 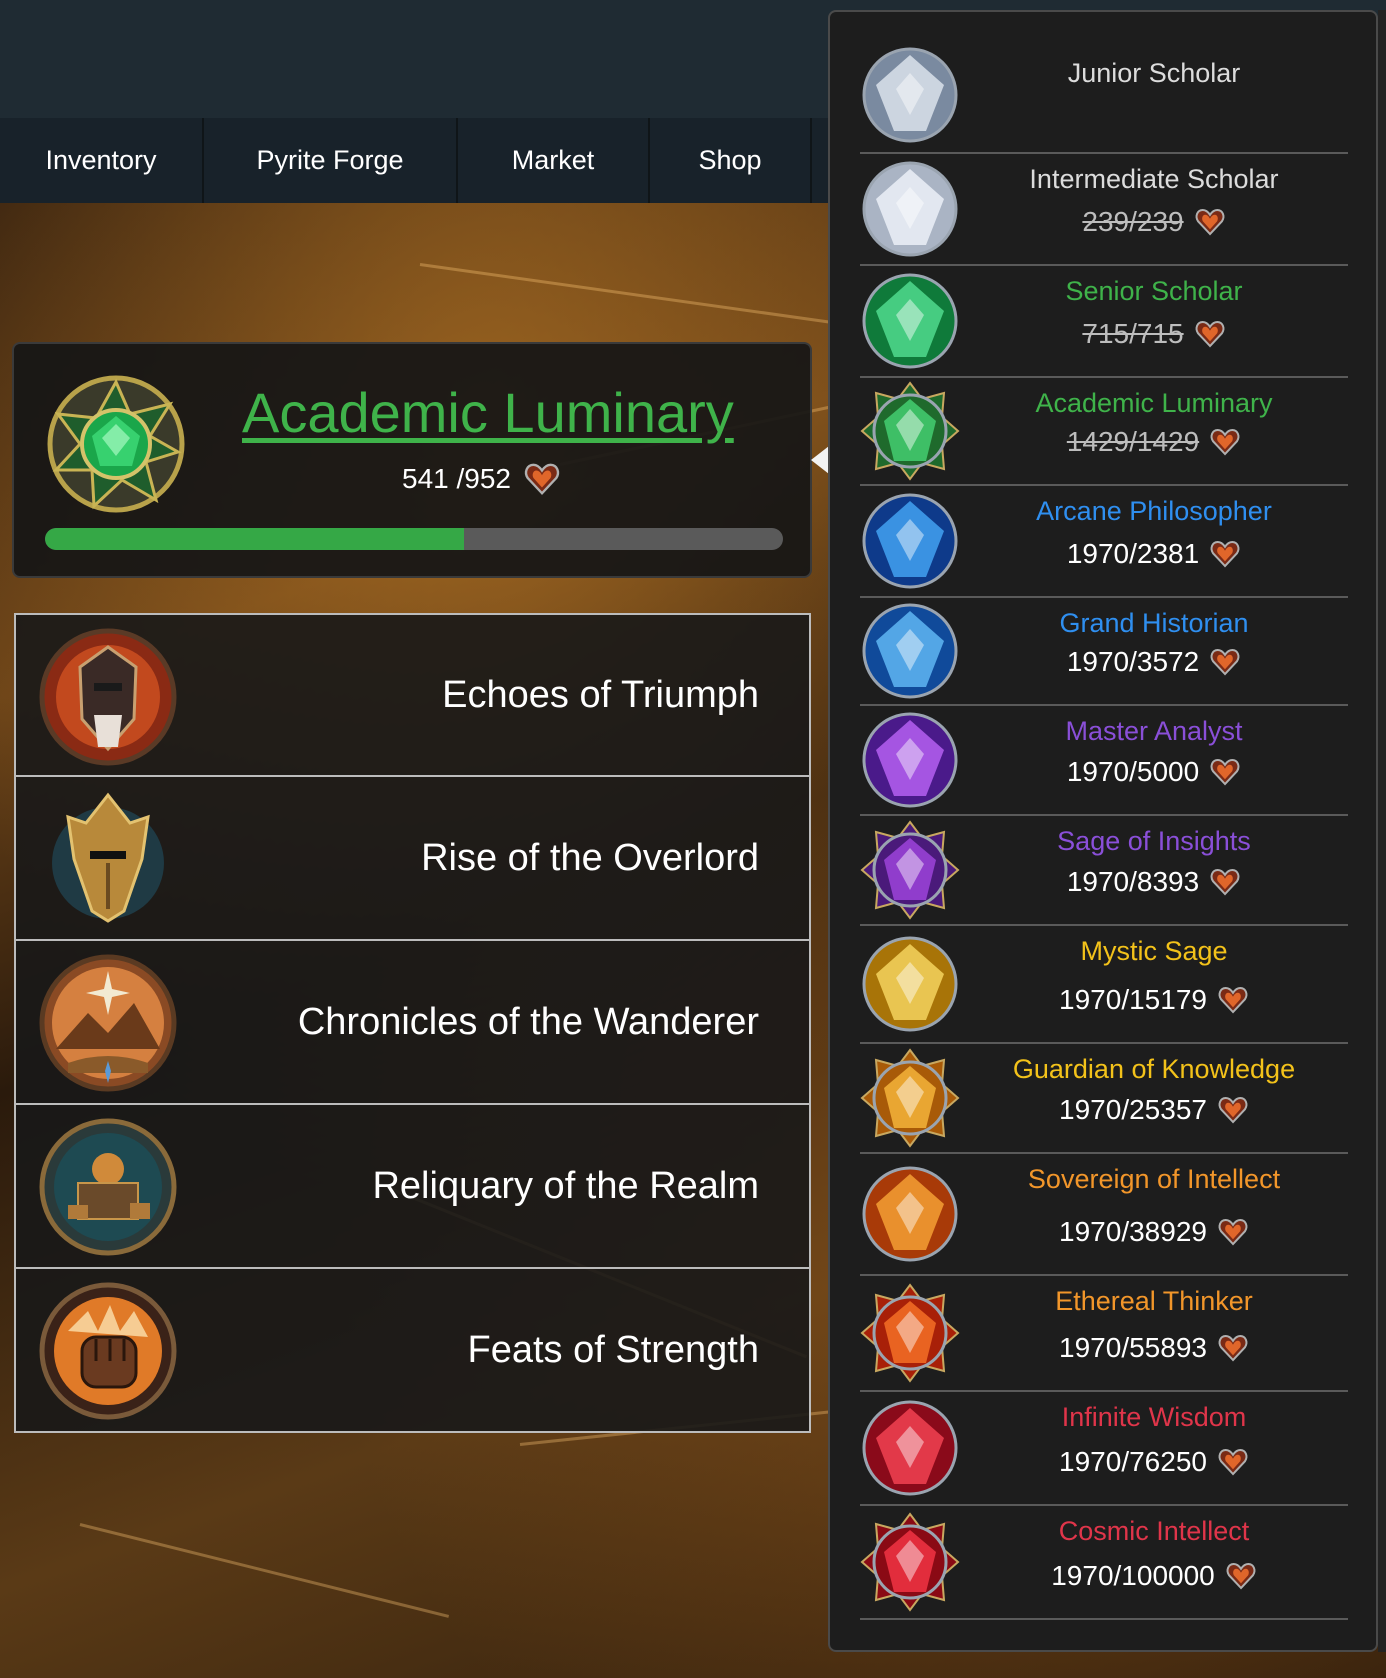 What do you see at coordinates (1133, 881) in the screenshot?
I see `tier-progress-text: 1970/8393` at bounding box center [1133, 881].